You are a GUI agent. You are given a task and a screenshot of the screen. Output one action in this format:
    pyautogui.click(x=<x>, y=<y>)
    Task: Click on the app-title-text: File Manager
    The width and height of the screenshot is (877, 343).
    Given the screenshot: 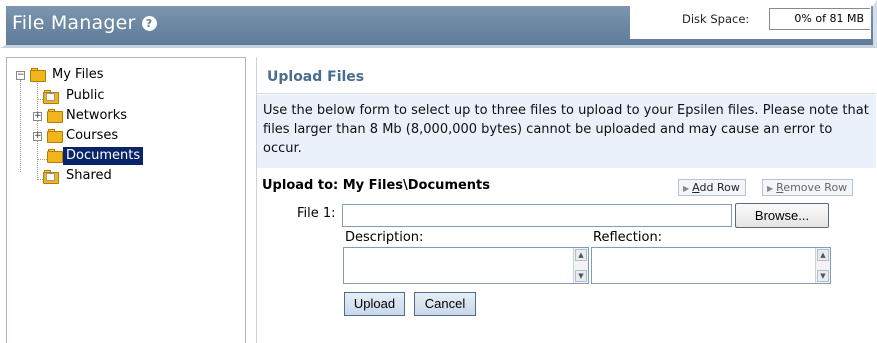 What is the action you would take?
    pyautogui.click(x=74, y=23)
    